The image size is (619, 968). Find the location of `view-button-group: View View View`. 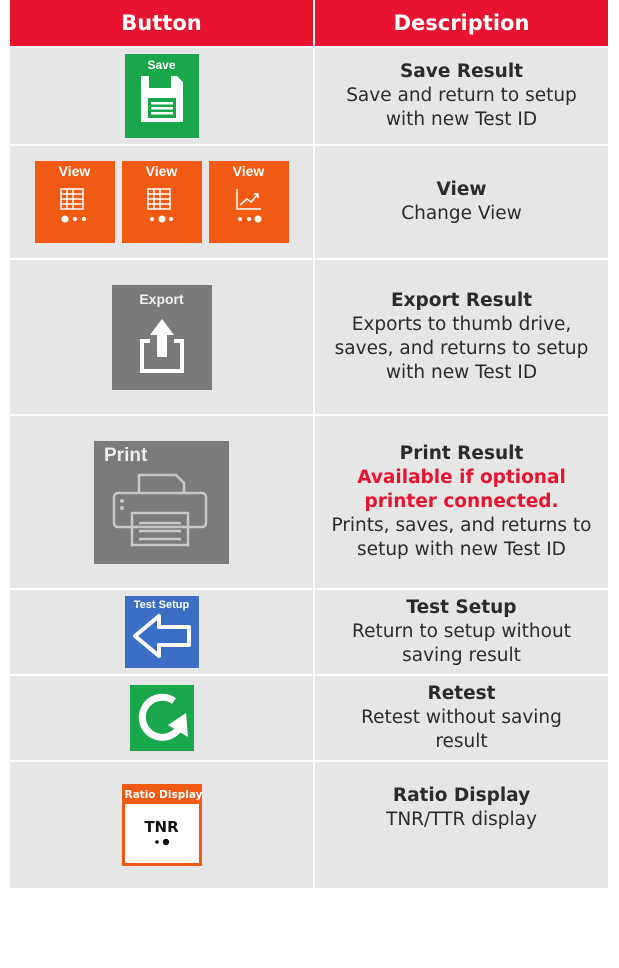

view-button-group: View View View is located at coordinates (161, 202).